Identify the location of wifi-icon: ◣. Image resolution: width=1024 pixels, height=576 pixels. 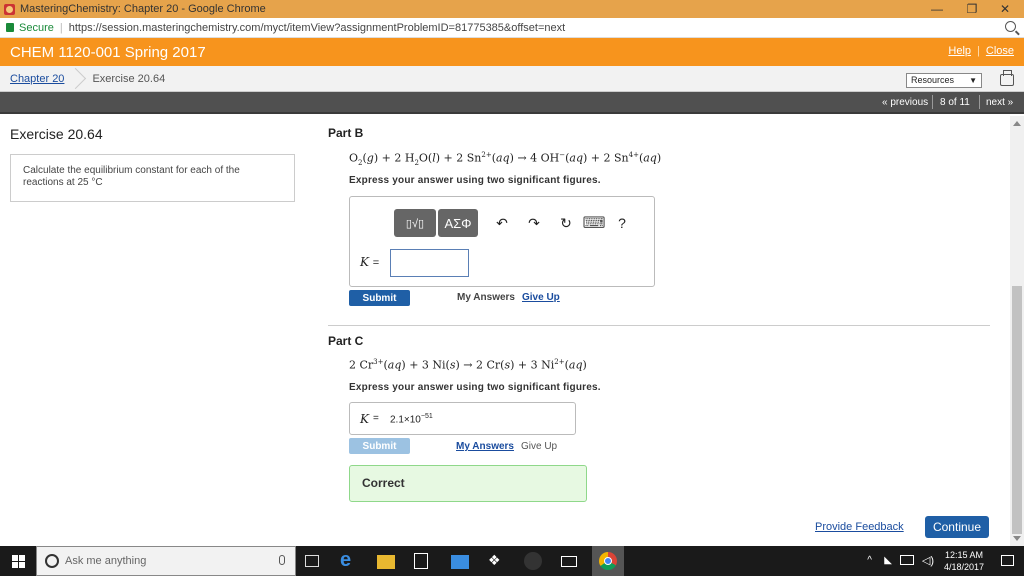
(888, 560).